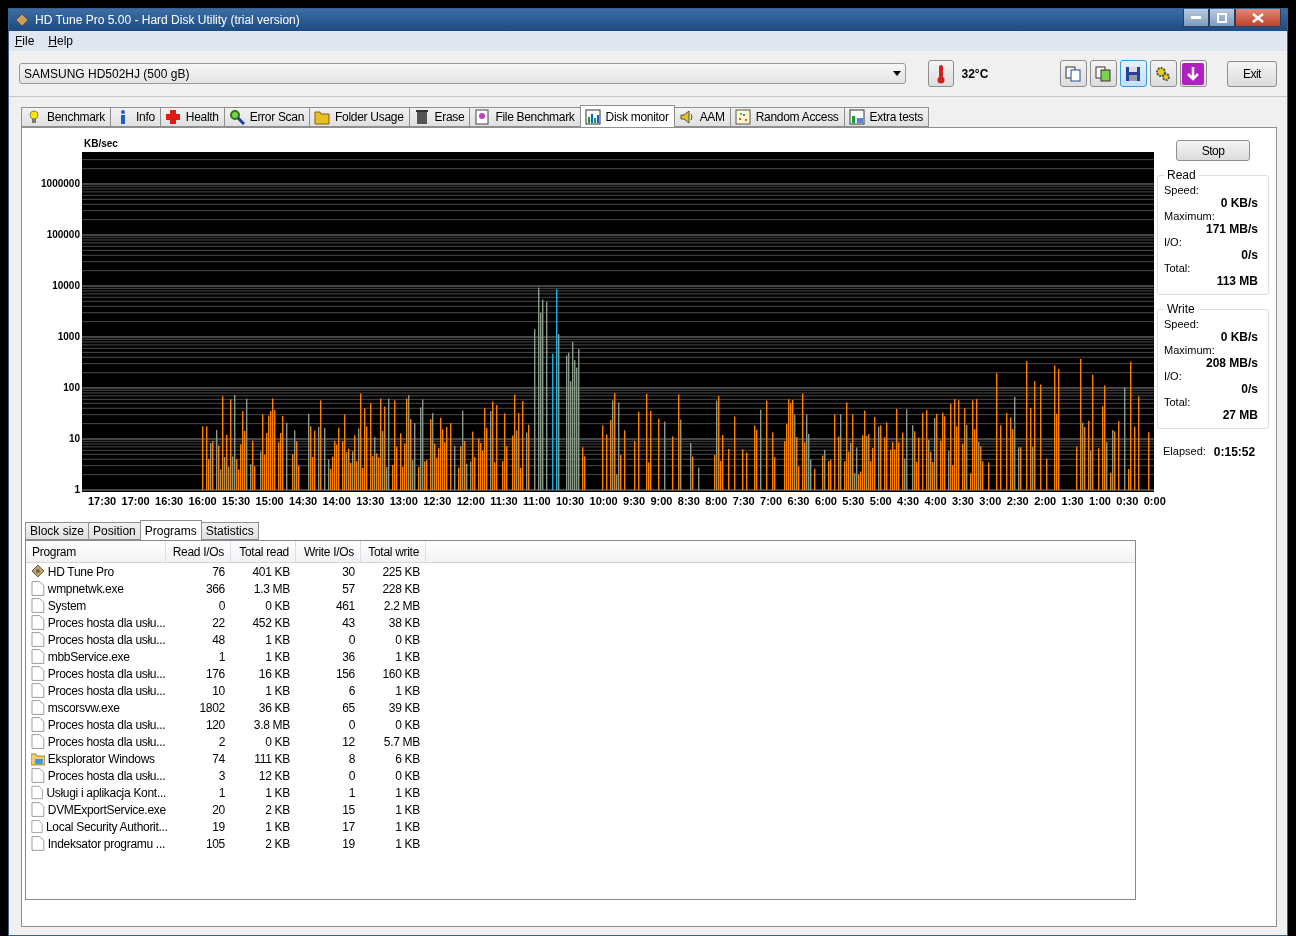 The height and width of the screenshot is (936, 1296). I want to click on tab: Health, so click(192, 117).